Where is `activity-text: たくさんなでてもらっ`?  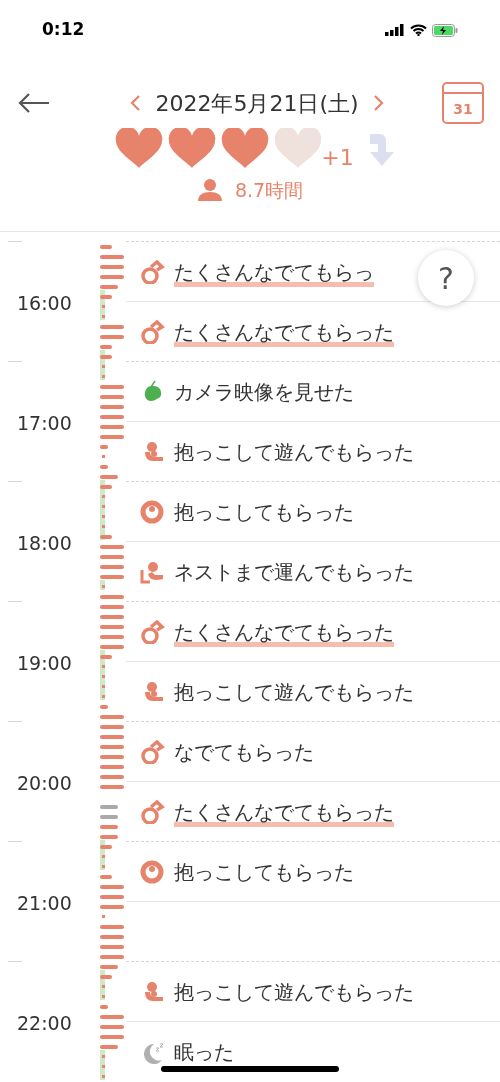
activity-text: たくさんなでてもらっ is located at coordinates (274, 271).